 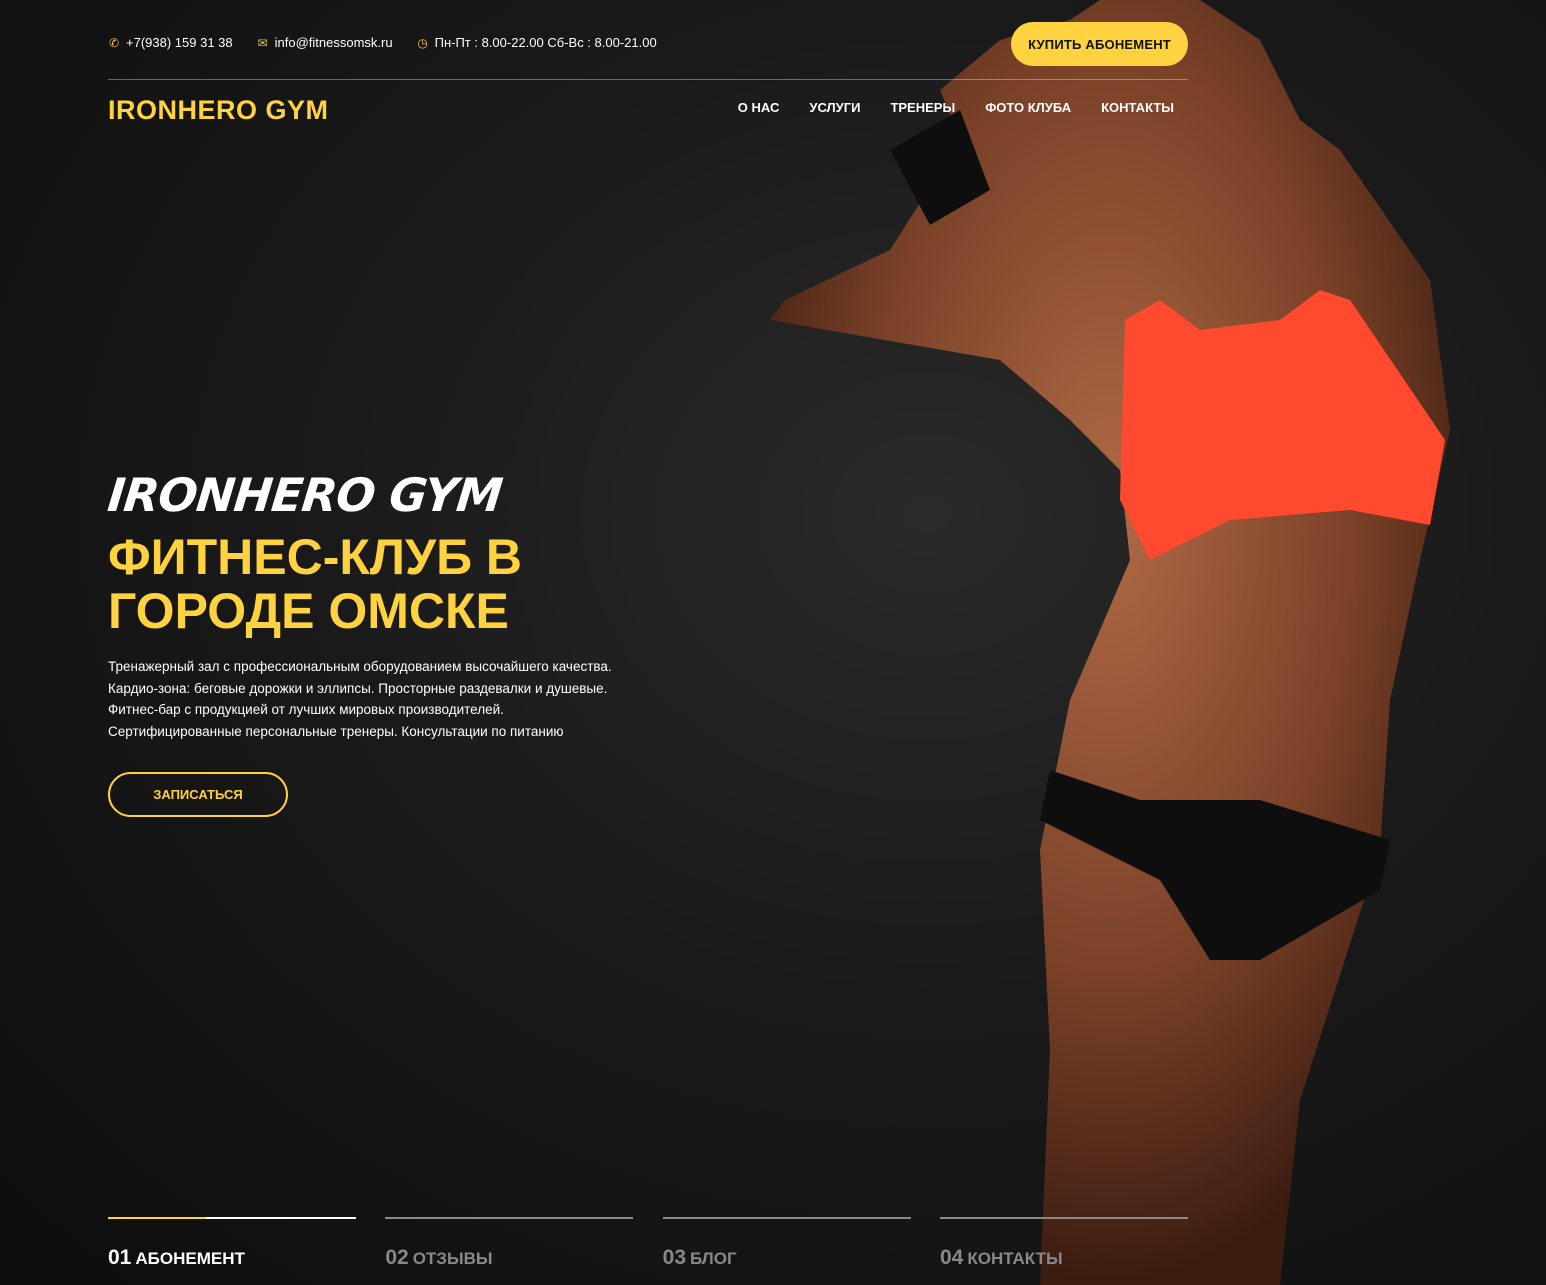 I want to click on tab-number: 01, so click(x=120, y=1257).